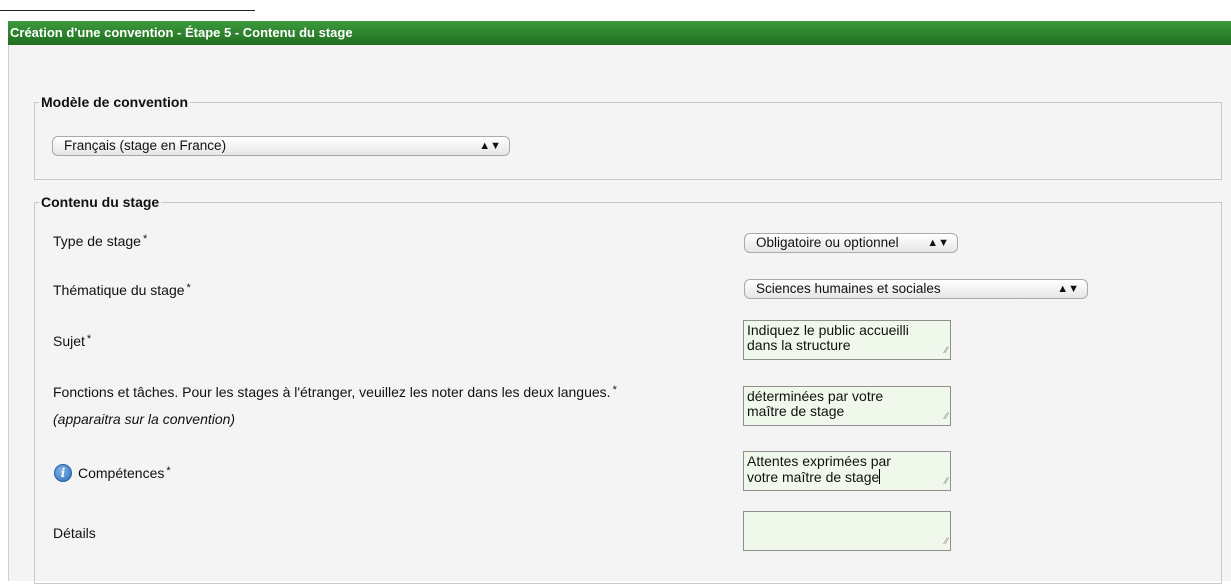 The image size is (1231, 584). Describe the element at coordinates (63, 473) in the screenshot. I see `info-icon: i` at that location.